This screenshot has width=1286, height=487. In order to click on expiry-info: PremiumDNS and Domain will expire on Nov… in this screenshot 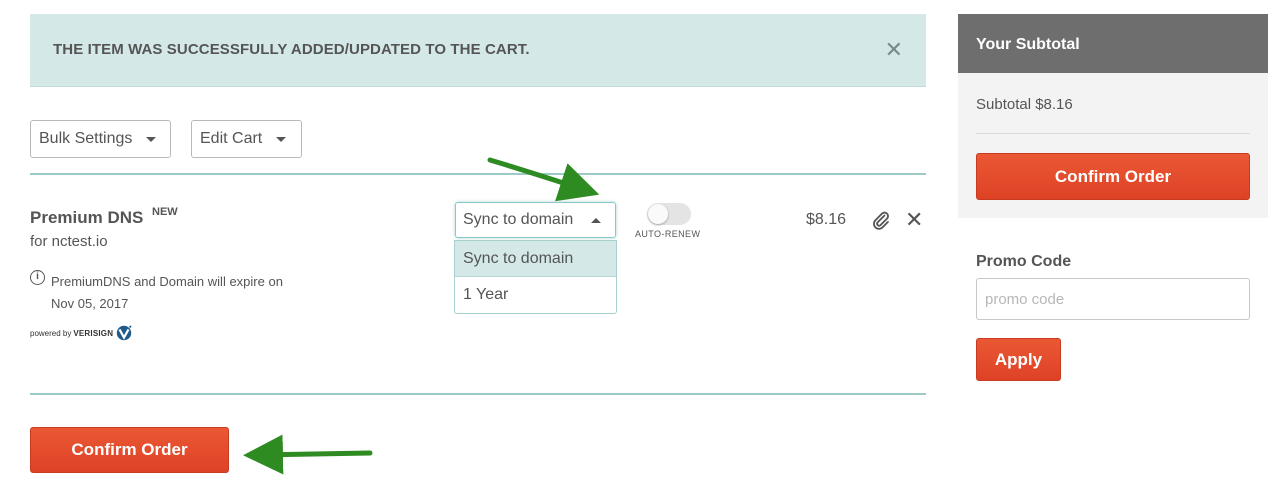, I will do `click(191, 293)`.